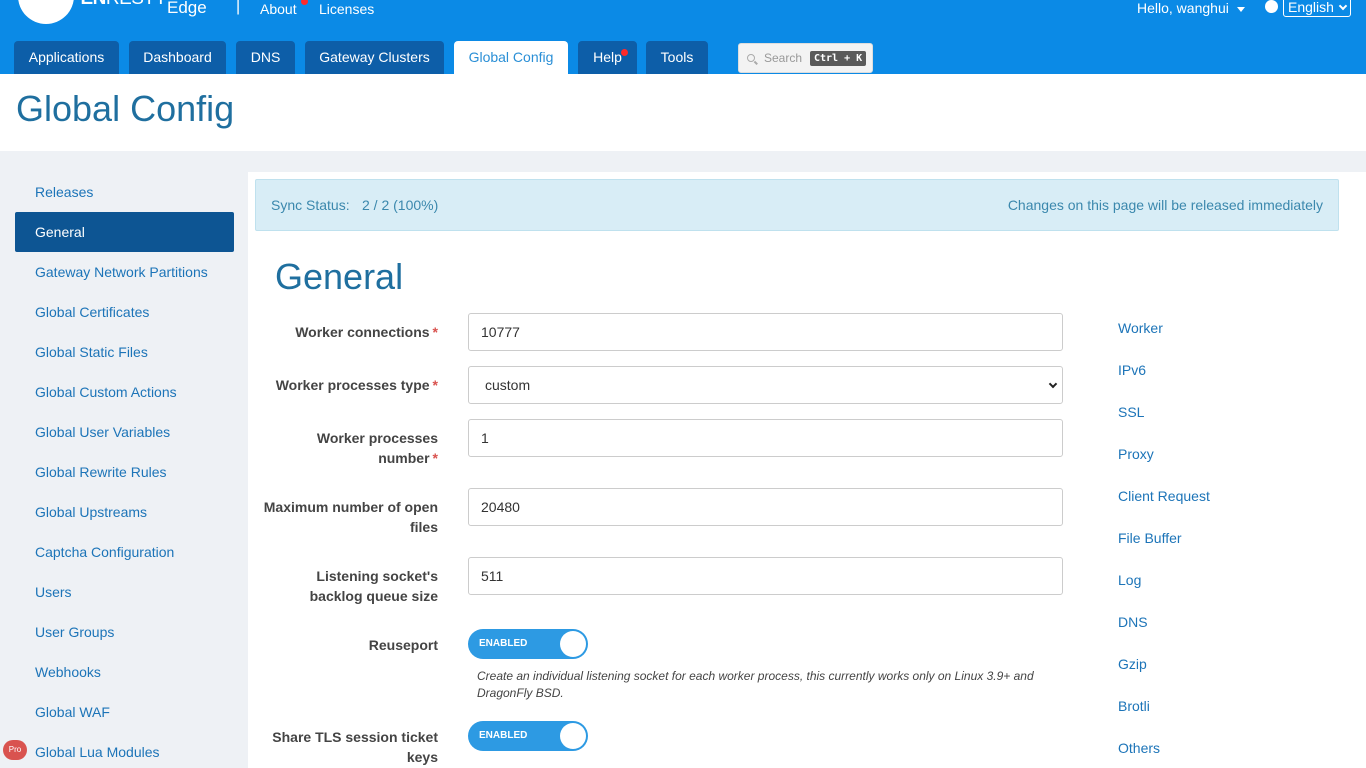 The image size is (1366, 768). I want to click on user-menu: Hello, wanghui, so click(1191, 8).